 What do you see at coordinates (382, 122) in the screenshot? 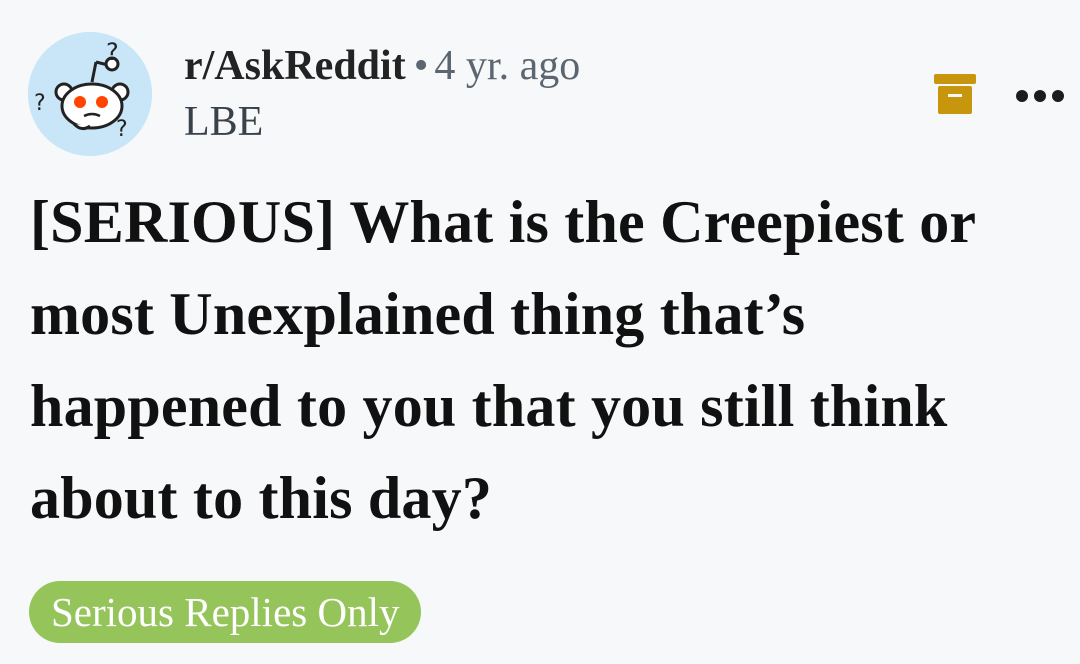
I see `author-username: LBE` at bounding box center [382, 122].